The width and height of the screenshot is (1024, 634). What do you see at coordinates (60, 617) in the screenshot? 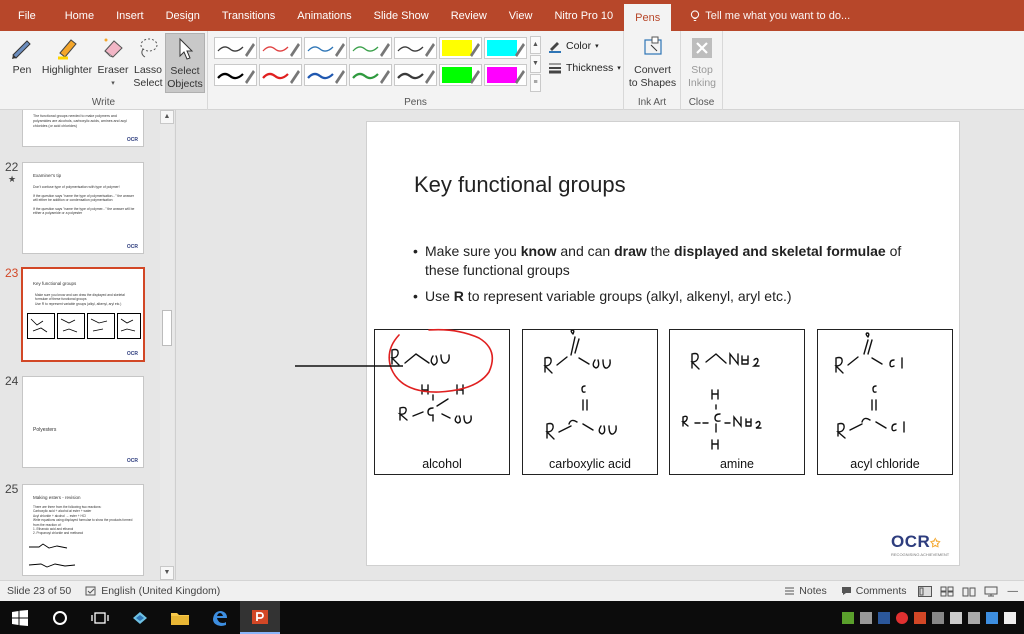
I see `cortana-button` at bounding box center [60, 617].